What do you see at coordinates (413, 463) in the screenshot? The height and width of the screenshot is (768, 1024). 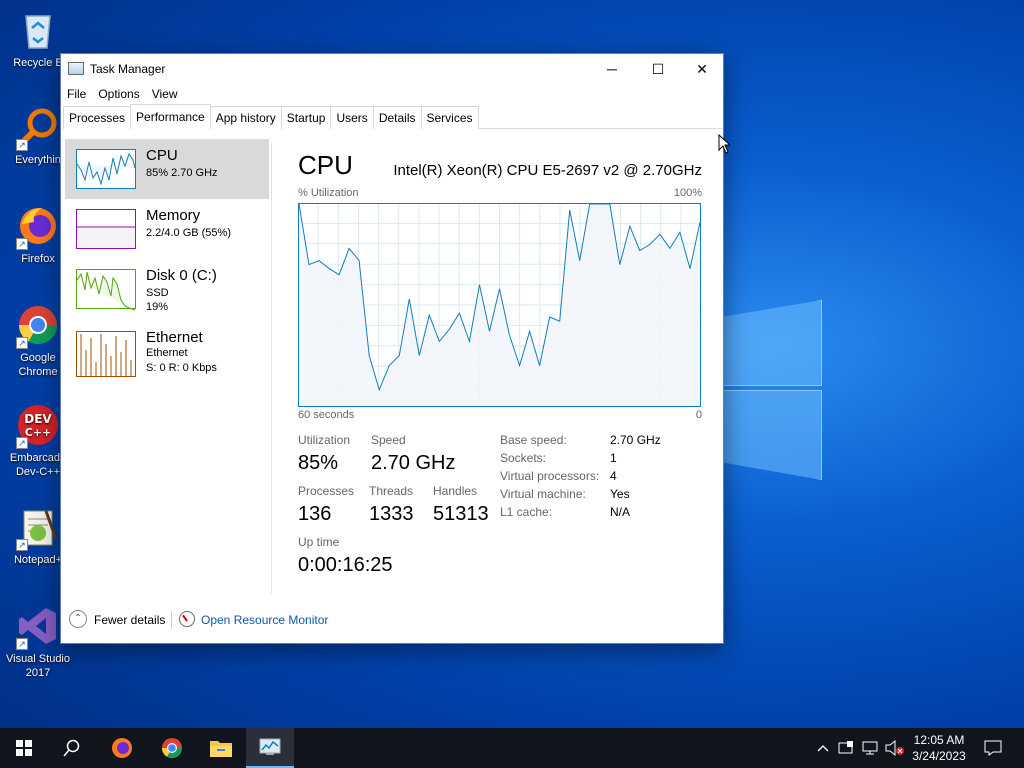 I see `speed-value: 2.70 GHz` at bounding box center [413, 463].